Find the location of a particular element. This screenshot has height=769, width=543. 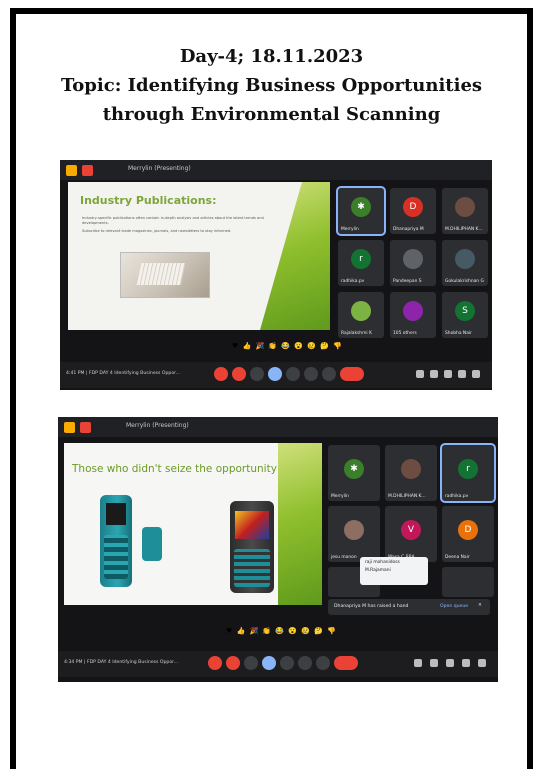

participant-tile: D Dhanapriya M is located at coordinates (413, 211).